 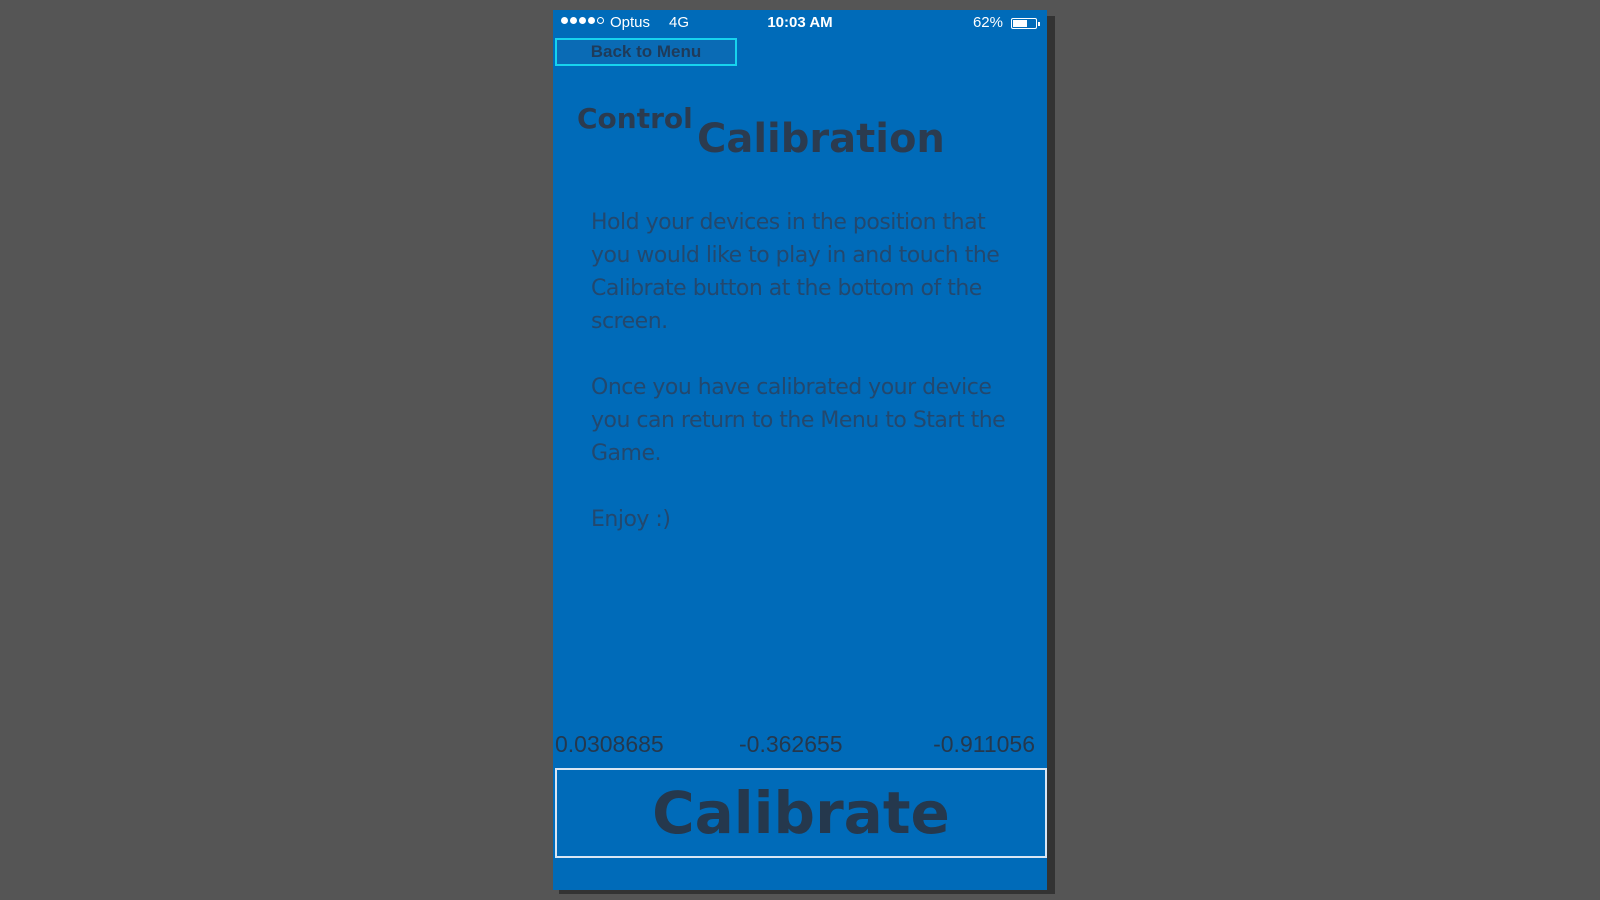 I want to click on accelerometer-x-value: 0.0308685, so click(x=609, y=744).